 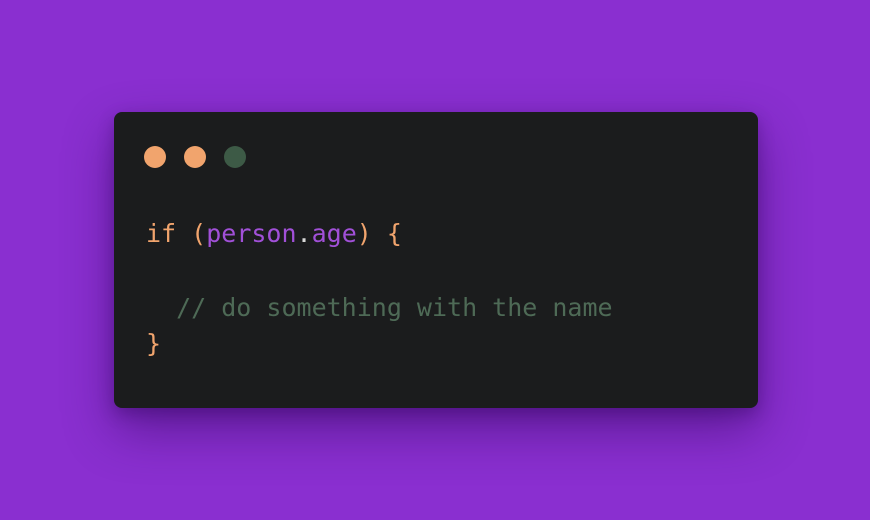 I want to click on close-paren-brace: ) {, so click(x=379, y=233).